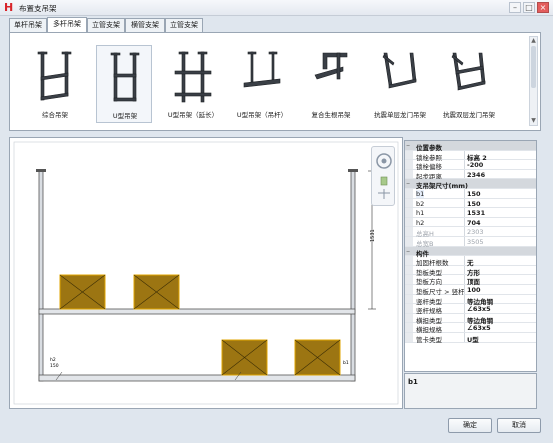  Describe the element at coordinates (331, 115) in the screenshot. I see `gallery-item-label: 复合生根吊架` at that location.